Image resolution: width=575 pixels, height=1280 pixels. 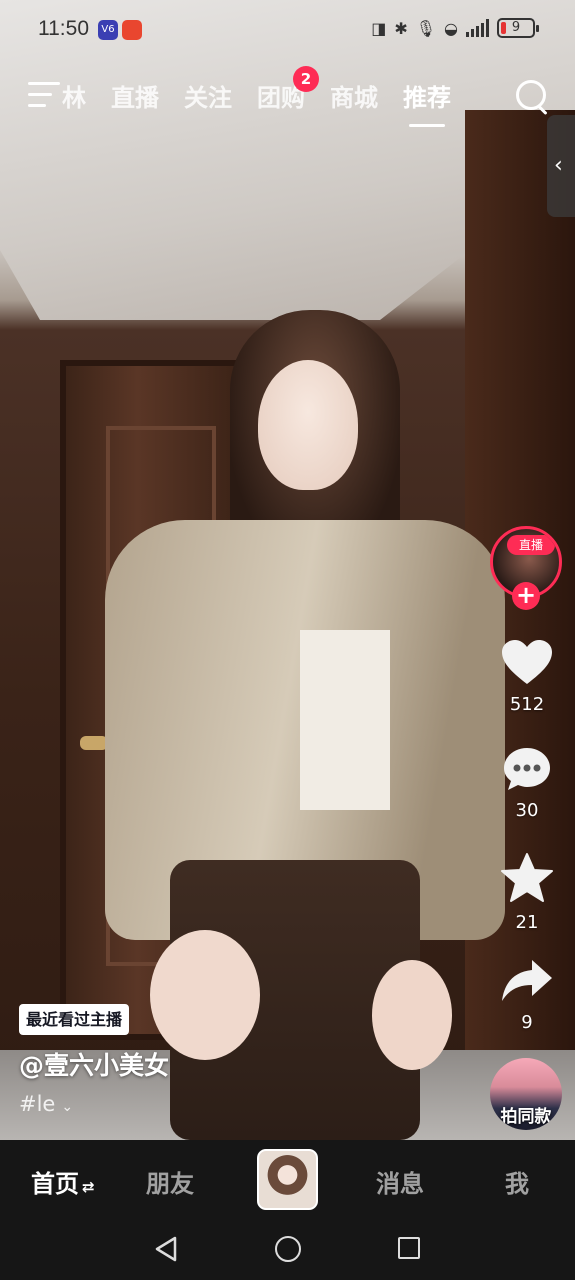 I want to click on group-buy-badge: 2, so click(x=306, y=79).